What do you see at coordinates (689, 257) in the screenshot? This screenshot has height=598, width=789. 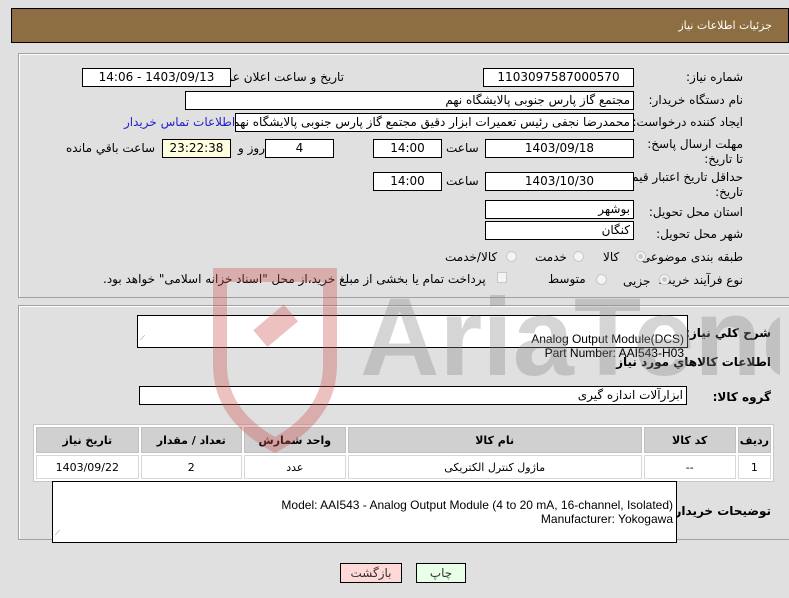 I see `category-label: طبقه بندی موضوعی:` at bounding box center [689, 257].